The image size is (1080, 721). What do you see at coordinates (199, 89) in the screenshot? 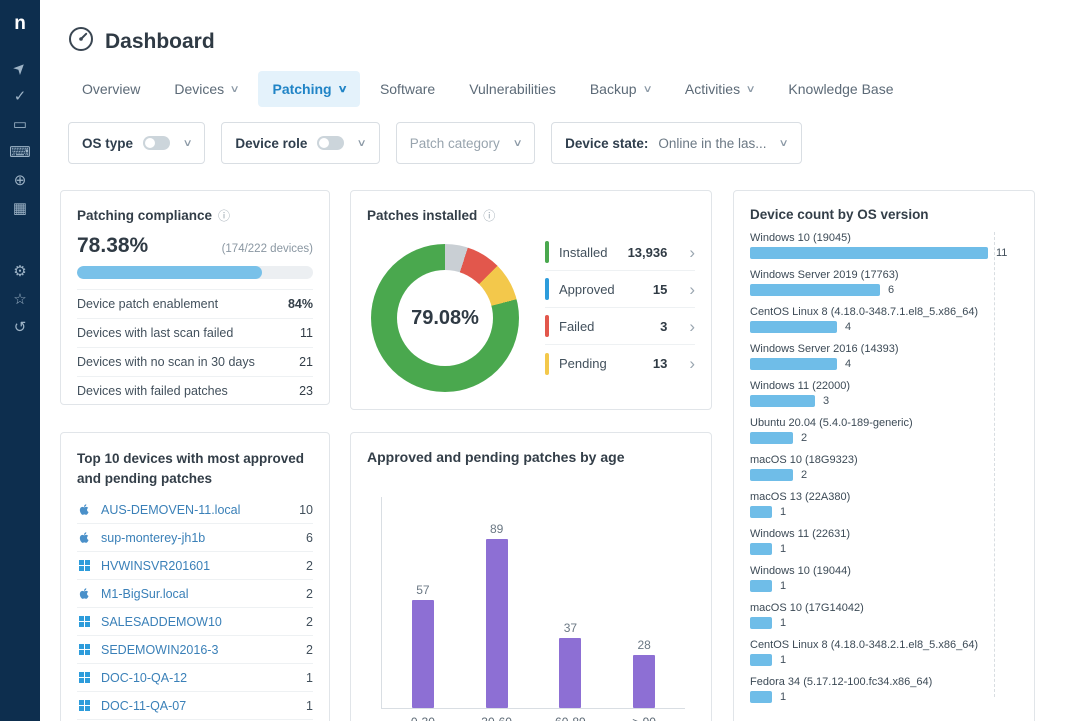
I see `tab-label: Devices` at bounding box center [199, 89].